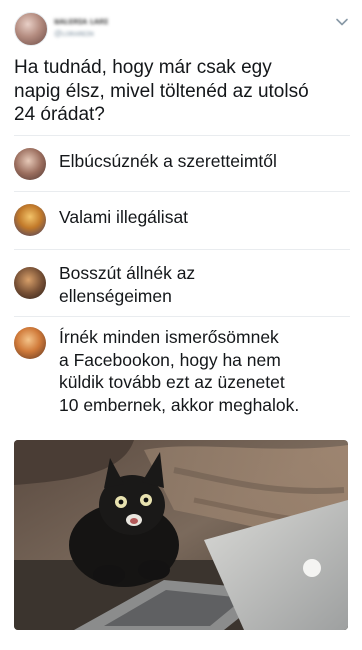 This screenshot has height=650, width=362. Describe the element at coordinates (342, 22) in the screenshot. I see `chevron-down-icon` at that location.